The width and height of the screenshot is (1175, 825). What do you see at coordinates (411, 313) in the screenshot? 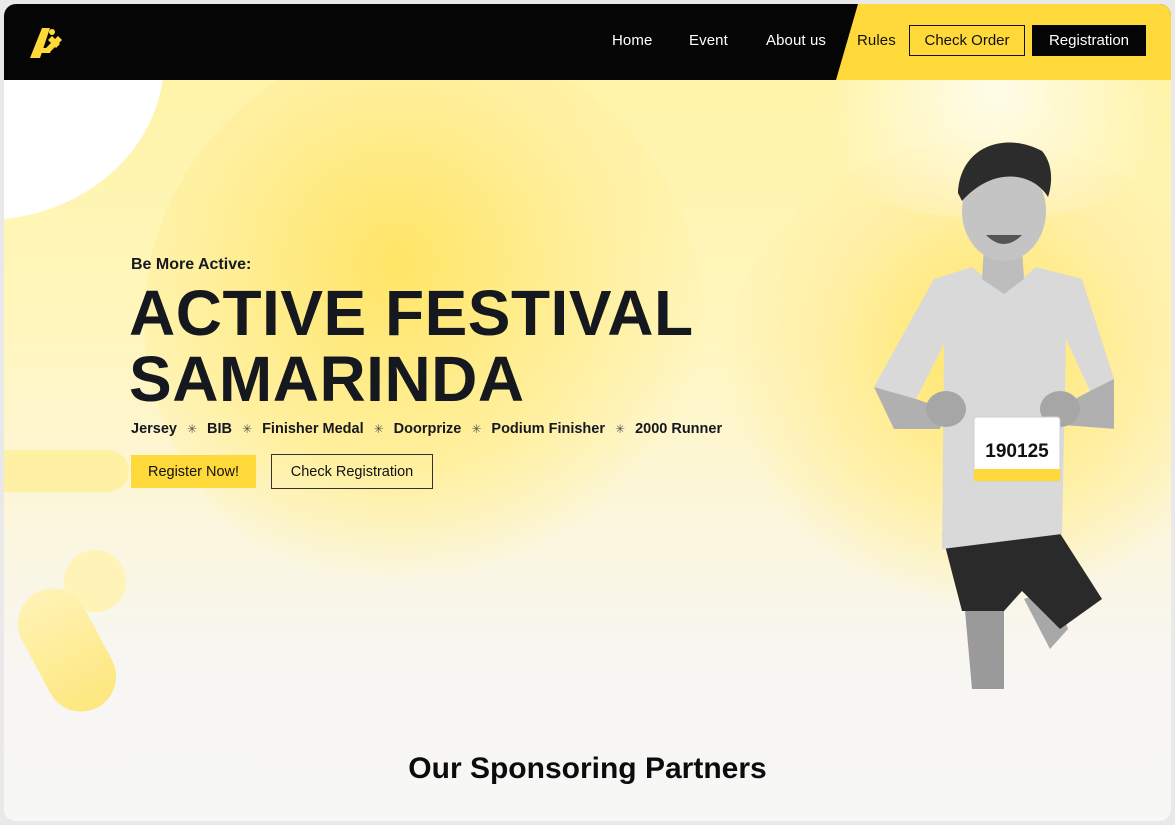
I see `hero-title-line1: ACTIVE FESTIVAL` at bounding box center [411, 313].